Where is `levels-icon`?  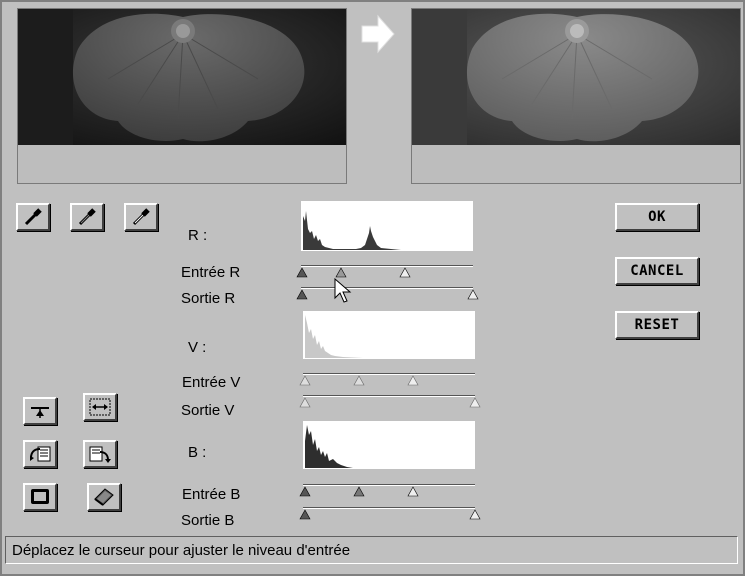
levels-icon is located at coordinates (100, 407).